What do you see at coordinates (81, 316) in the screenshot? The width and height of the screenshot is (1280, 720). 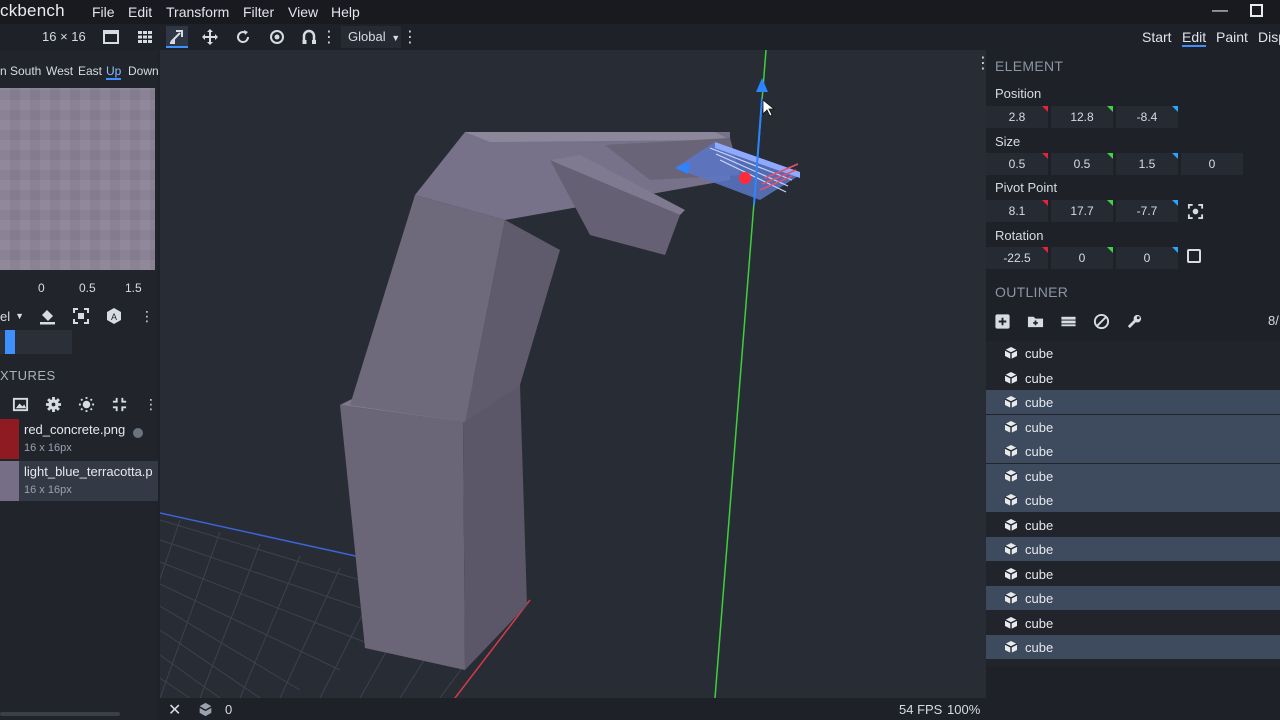 I see `maximize-uv-icon` at bounding box center [81, 316].